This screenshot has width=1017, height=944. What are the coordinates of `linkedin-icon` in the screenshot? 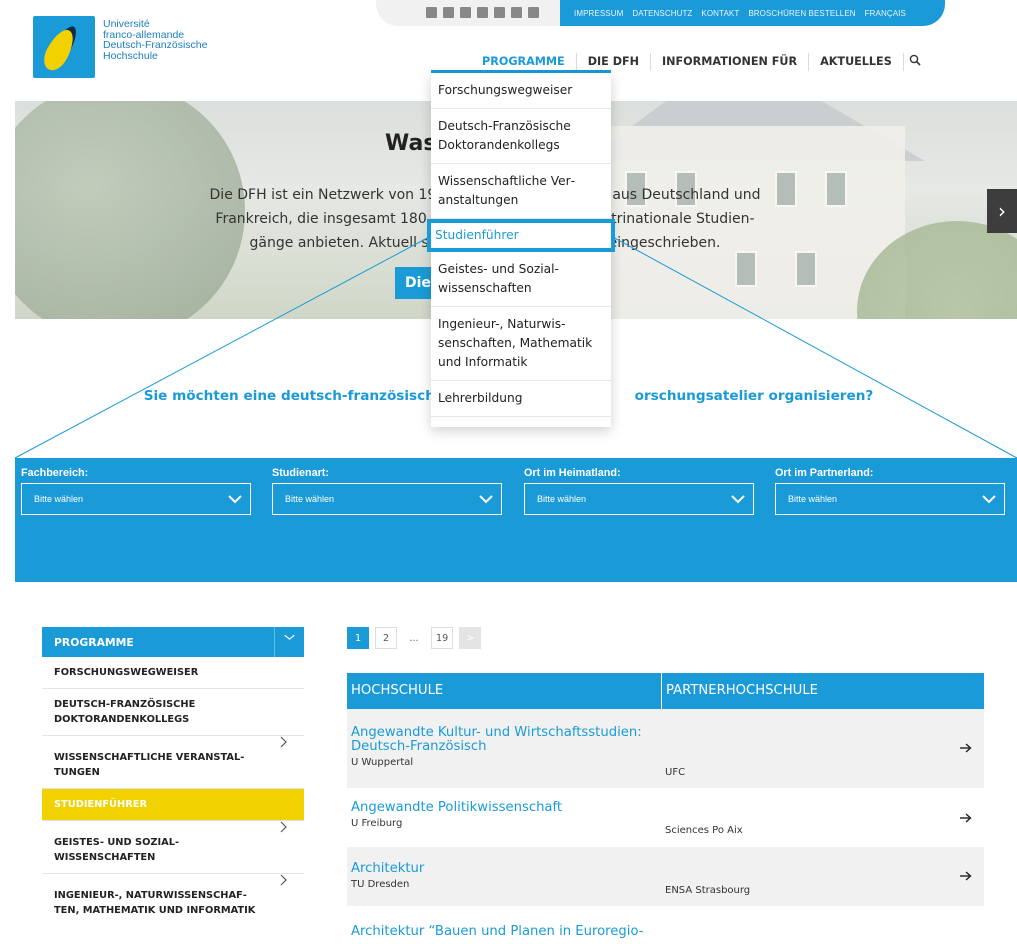 It's located at (516, 12).